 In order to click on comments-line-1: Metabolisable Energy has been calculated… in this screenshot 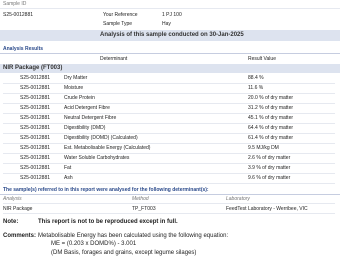, I will do `click(133, 236)`.